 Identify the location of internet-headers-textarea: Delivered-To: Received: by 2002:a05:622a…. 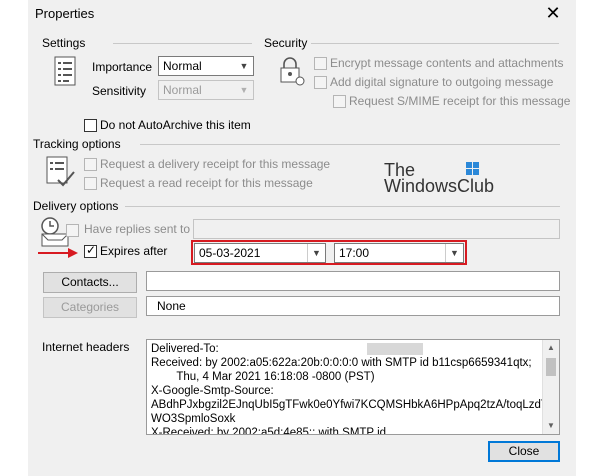
(353, 387).